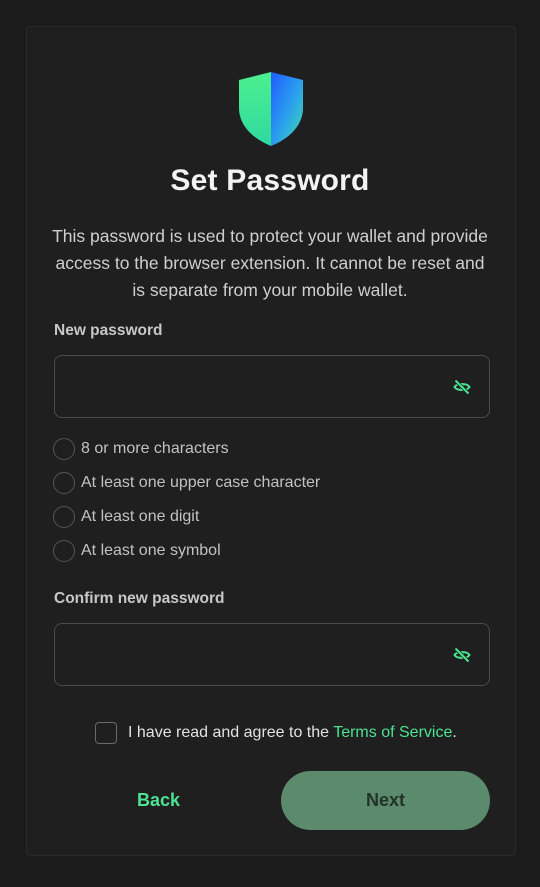  Describe the element at coordinates (106, 733) in the screenshot. I see `terms-checkbox` at that location.